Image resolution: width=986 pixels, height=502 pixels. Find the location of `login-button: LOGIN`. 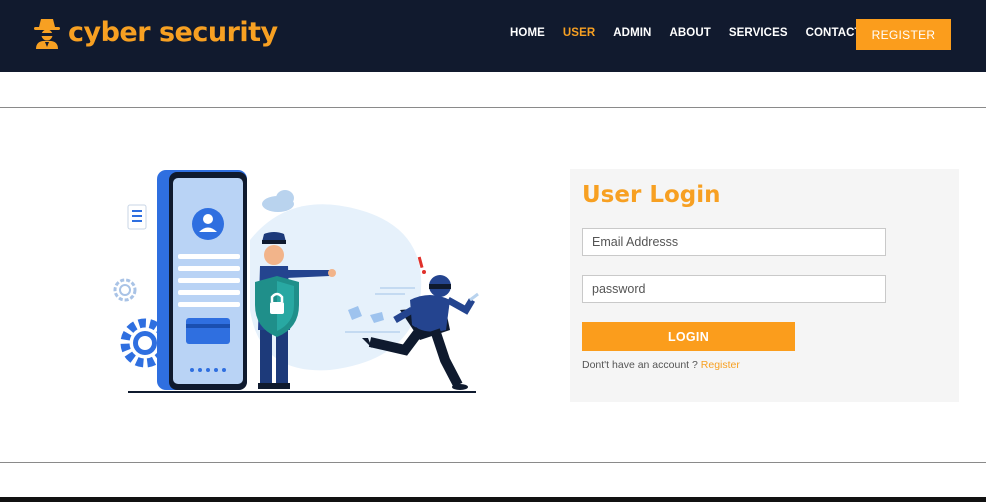

login-button: LOGIN is located at coordinates (688, 336).